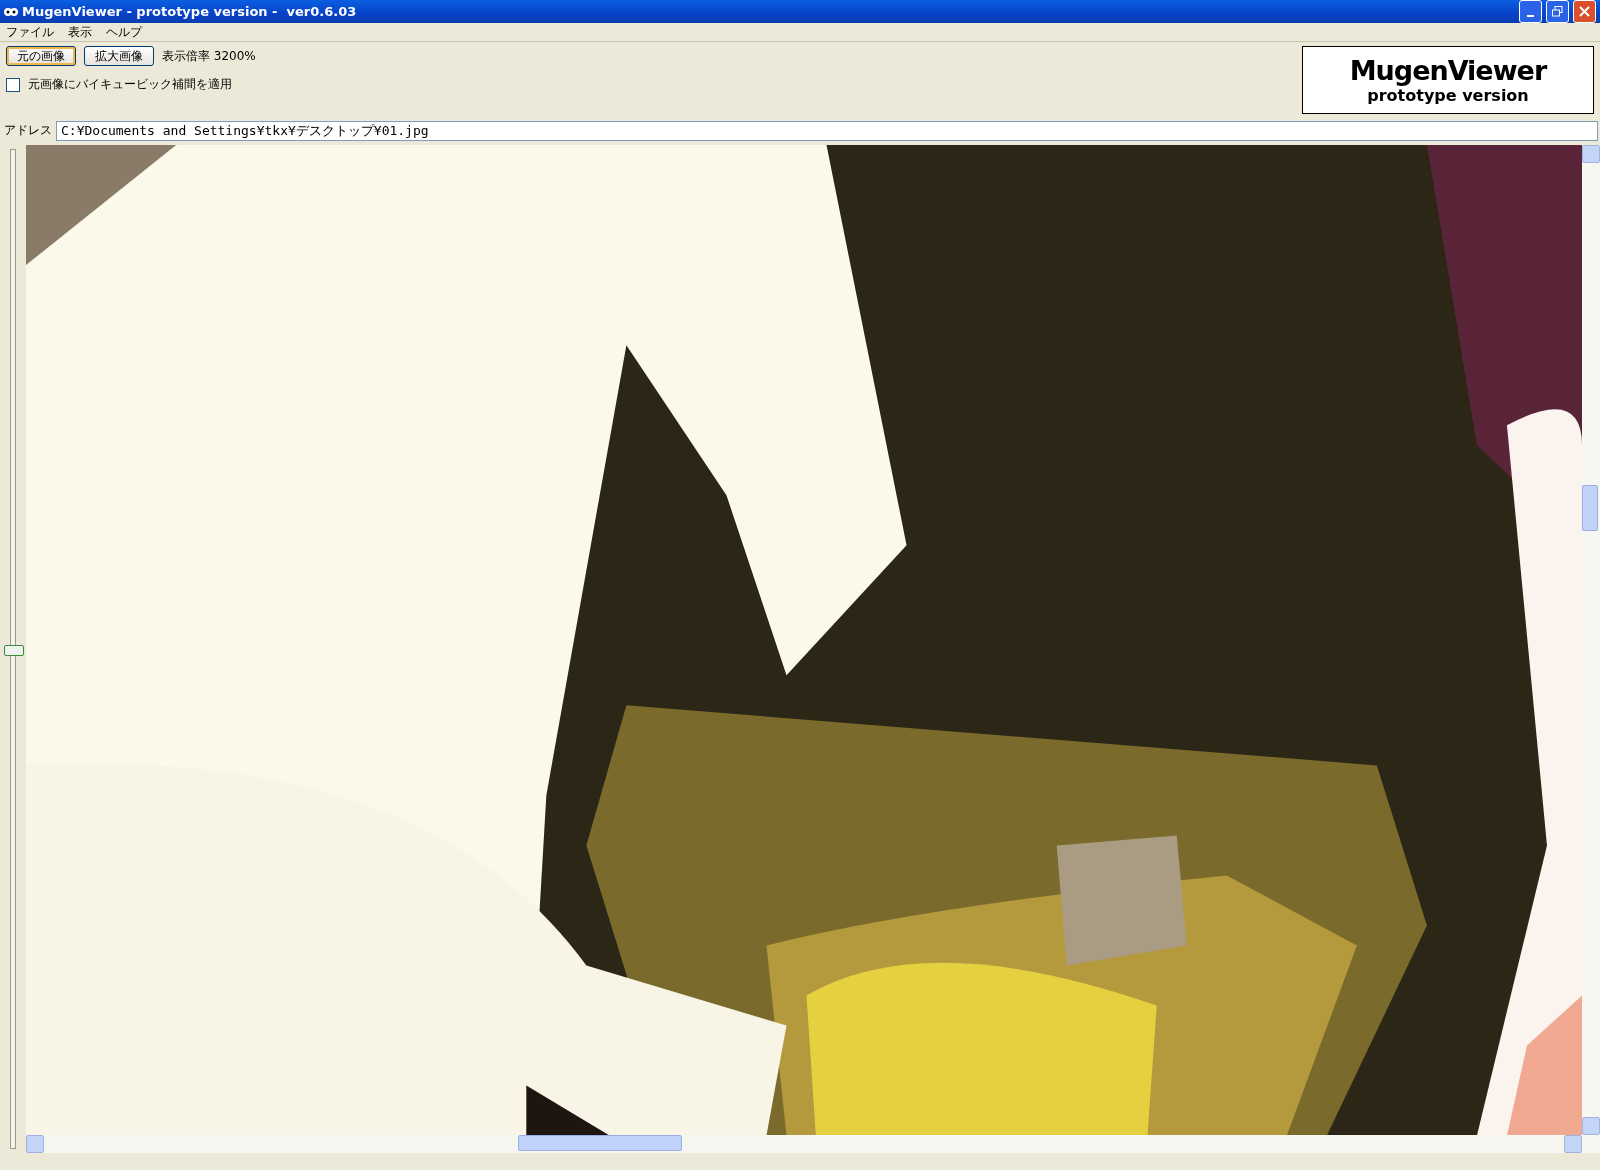 Image resolution: width=1600 pixels, height=1170 pixels. Describe the element at coordinates (1573, 1144) in the screenshot. I see `scroll-right-button` at that location.